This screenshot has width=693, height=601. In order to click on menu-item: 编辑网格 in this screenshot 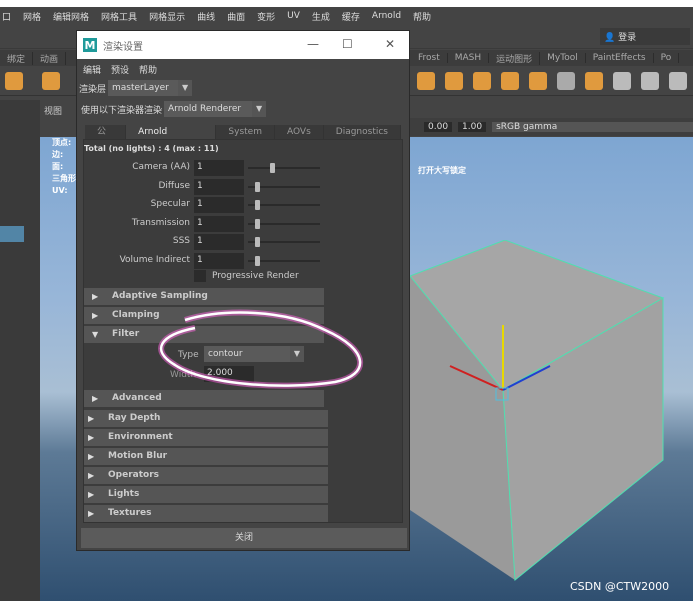, I will do `click(71, 16)`.